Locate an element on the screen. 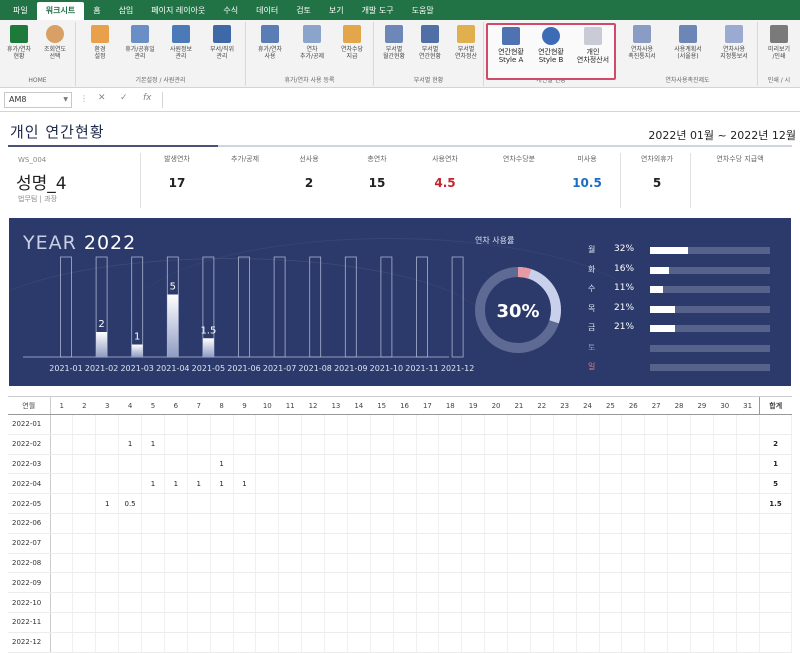  ribbon-button-style-a: 연간현황 Style A is located at coordinates (511, 49).